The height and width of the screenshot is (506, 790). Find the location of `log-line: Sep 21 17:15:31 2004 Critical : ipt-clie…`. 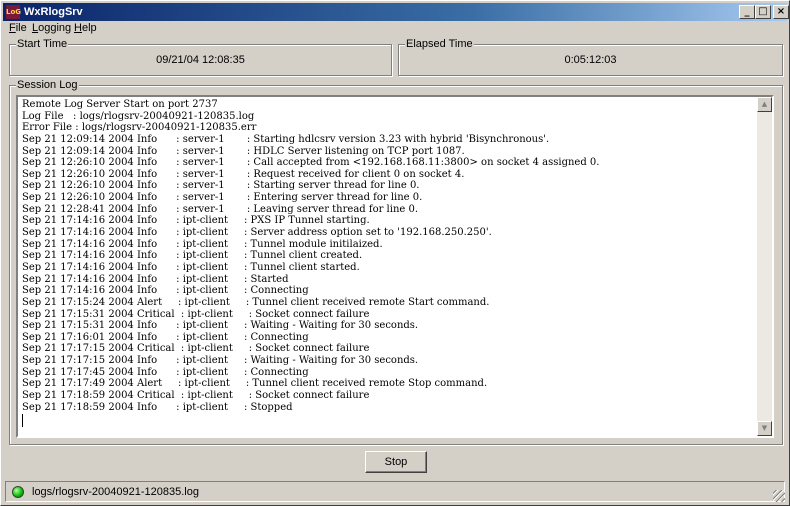

log-line: Sep 21 17:15:31 2004 Critical : ipt-clie… is located at coordinates (196, 314).